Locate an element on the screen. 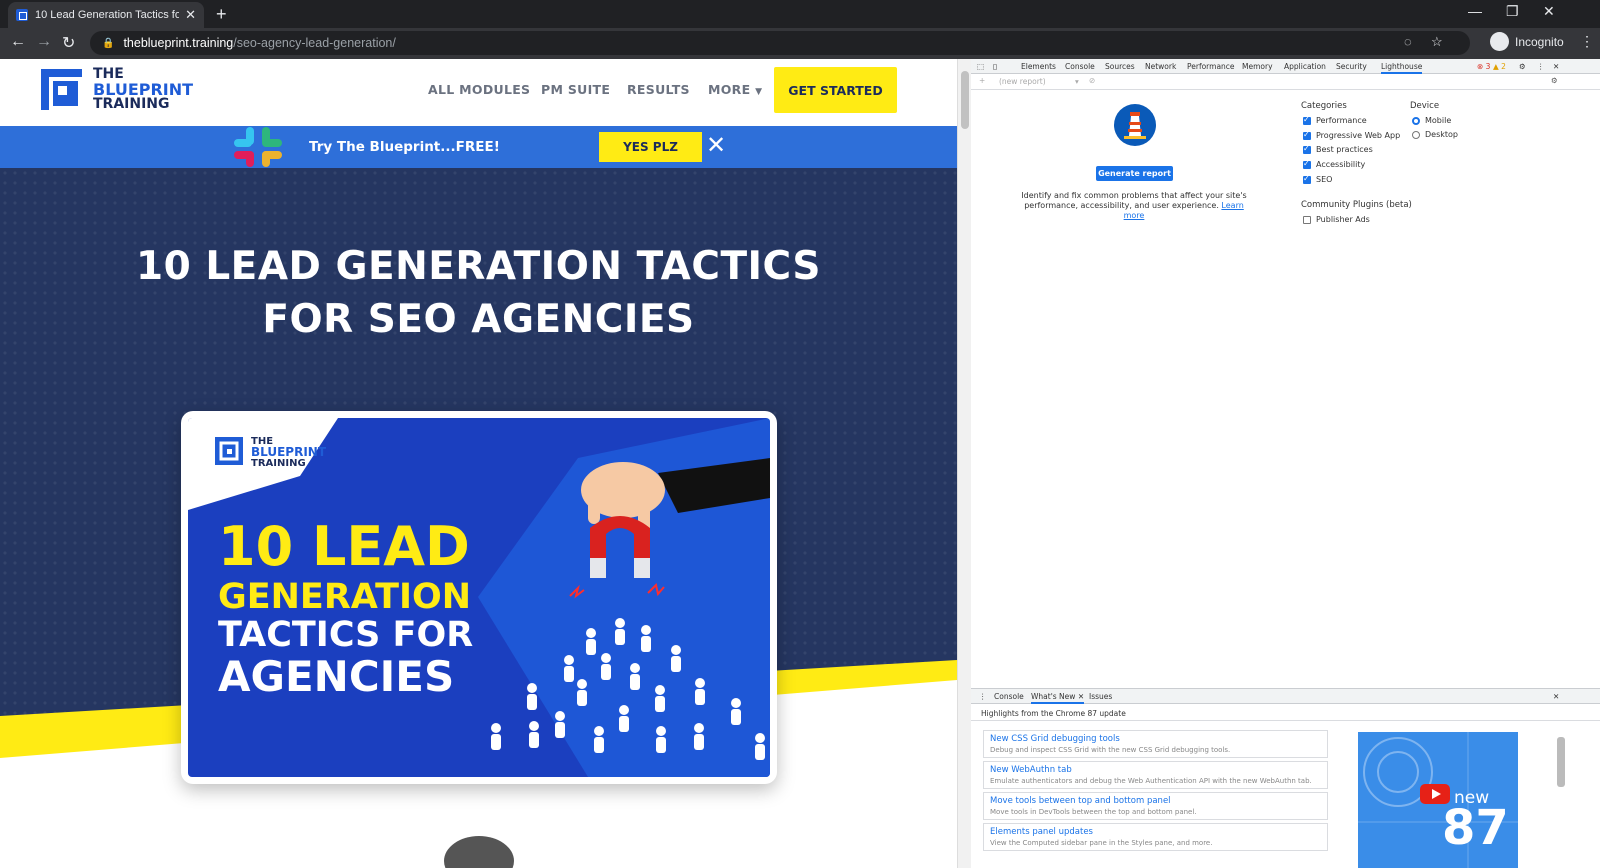  radio-selected-icon is located at coordinates (1416, 120).